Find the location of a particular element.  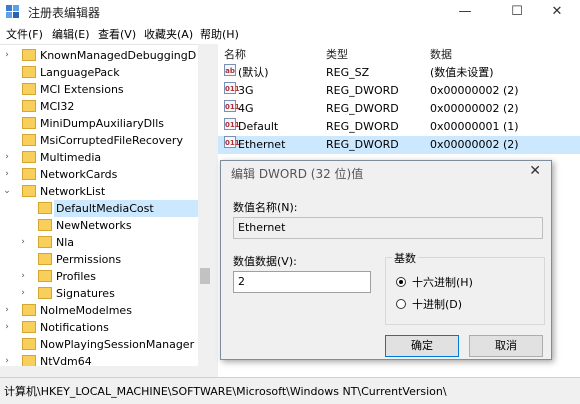

tree-horizontal-scrollbar is located at coordinates (106, 371).